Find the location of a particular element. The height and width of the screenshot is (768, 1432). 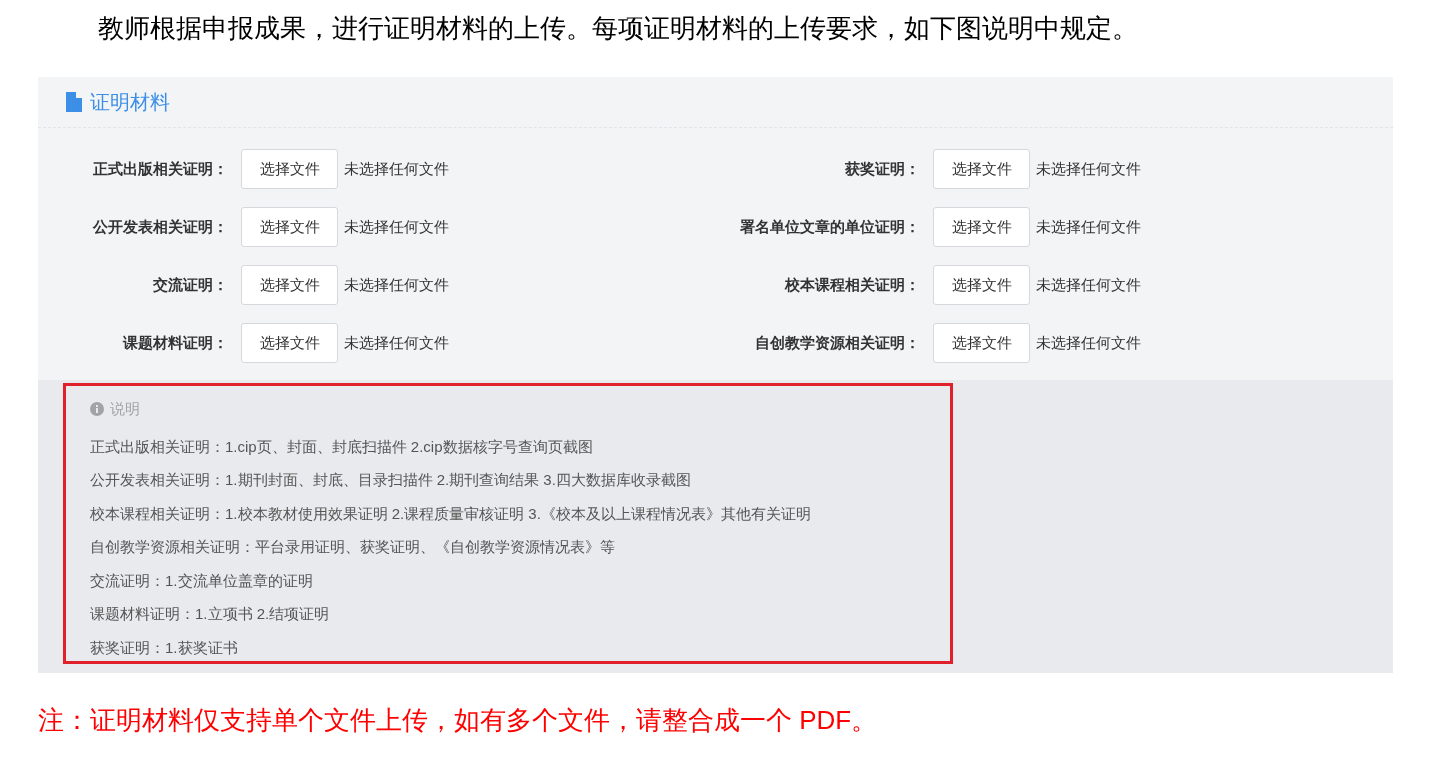

note-line: 公开发表相关证明：1.期刊封面、封底、目录扫描件 2.期刊查询结果 3.四大数据库收录截图 is located at coordinates (390, 480).